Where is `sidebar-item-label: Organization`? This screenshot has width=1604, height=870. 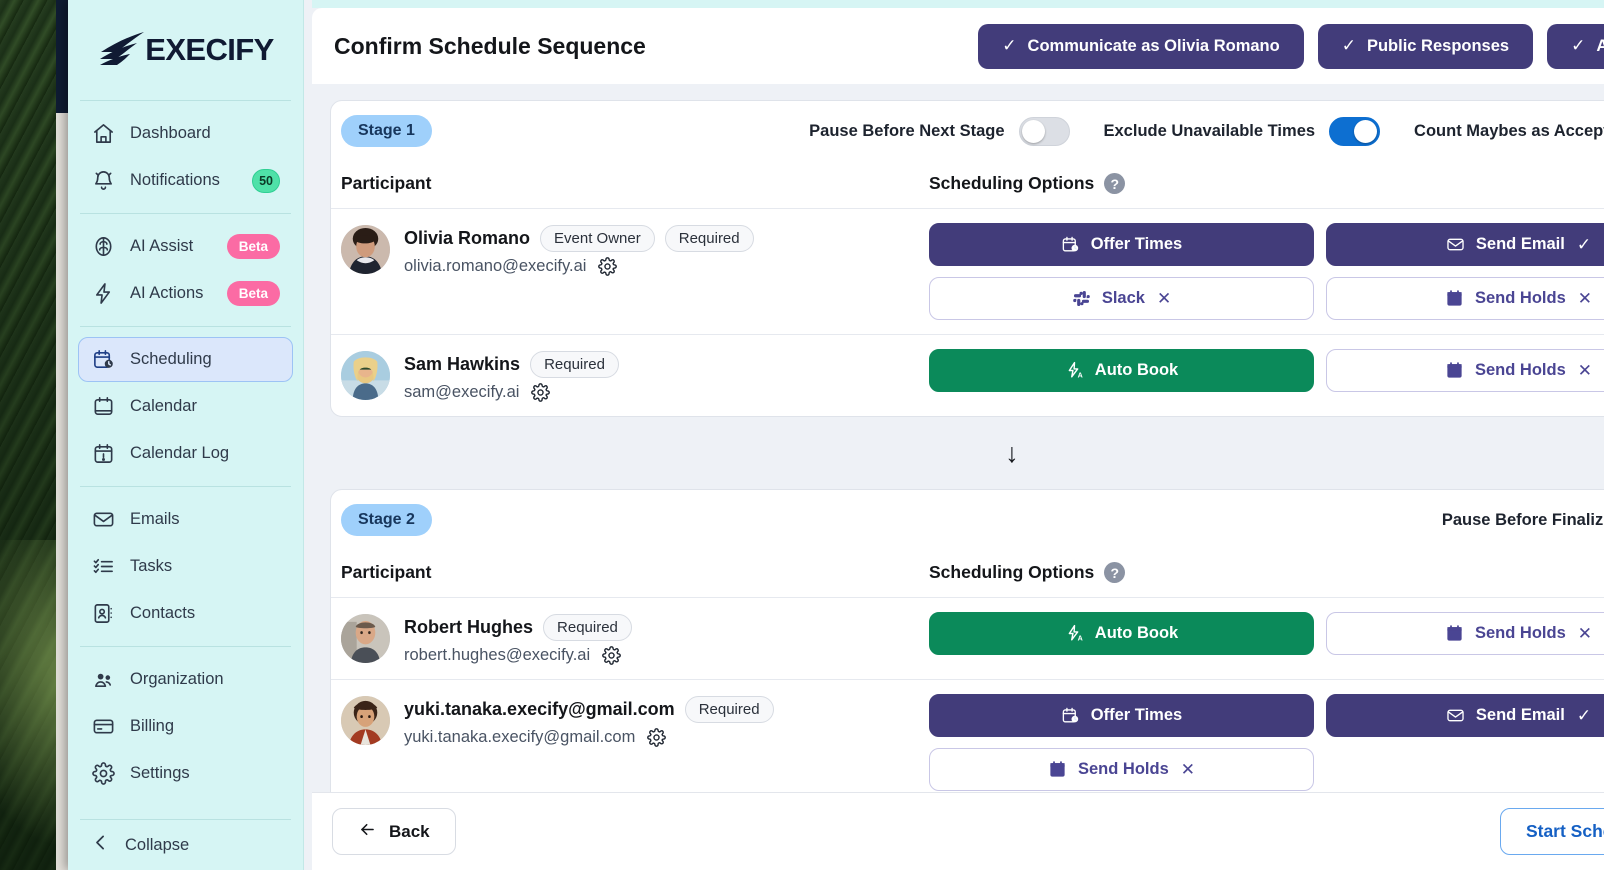 sidebar-item-label: Organization is located at coordinates (177, 679).